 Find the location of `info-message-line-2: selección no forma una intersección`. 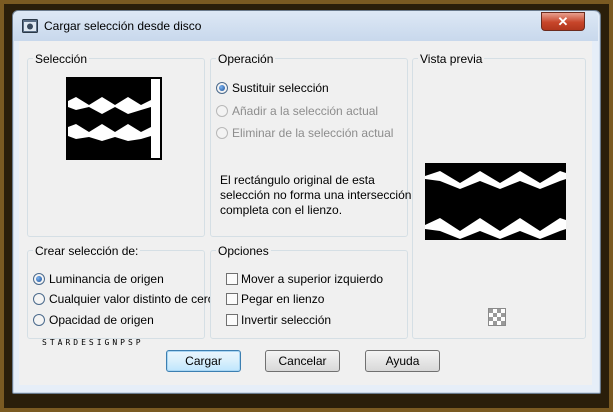

info-message-line-2: selección no forma una intersección is located at coordinates (316, 195).